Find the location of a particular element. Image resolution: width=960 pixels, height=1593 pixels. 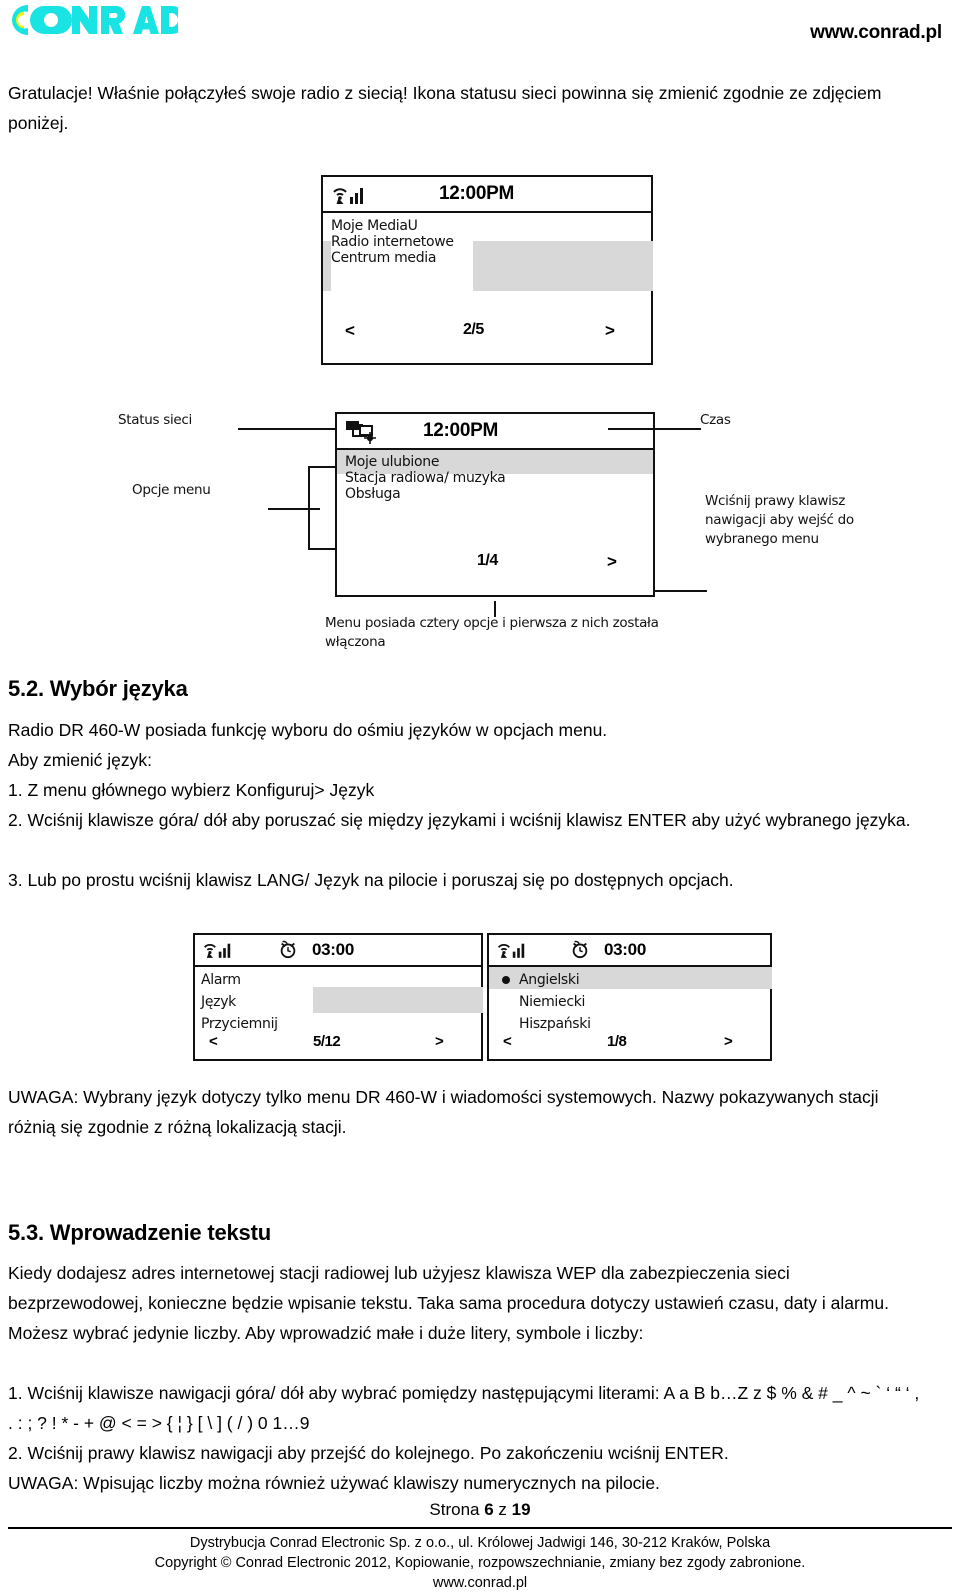

page-number-of: z is located at coordinates (502, 1509).